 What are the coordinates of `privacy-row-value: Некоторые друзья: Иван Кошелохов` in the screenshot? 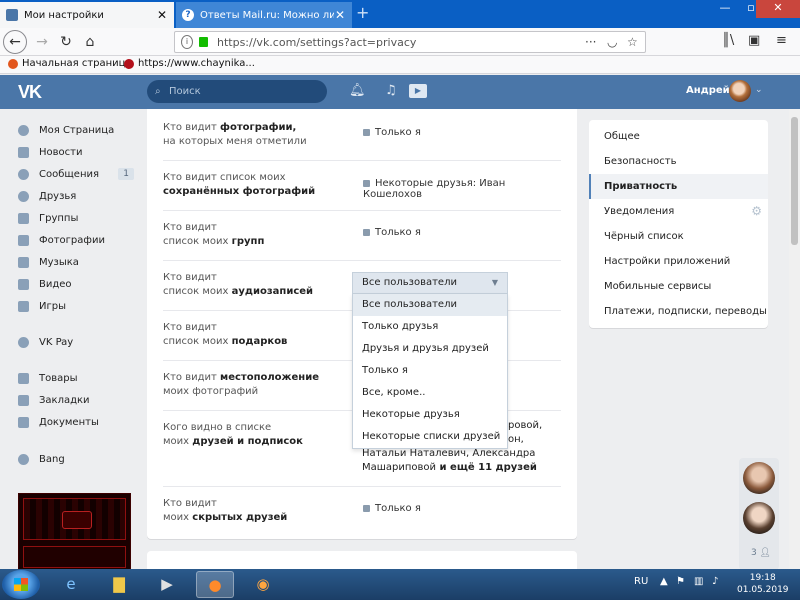 It's located at (462, 189).